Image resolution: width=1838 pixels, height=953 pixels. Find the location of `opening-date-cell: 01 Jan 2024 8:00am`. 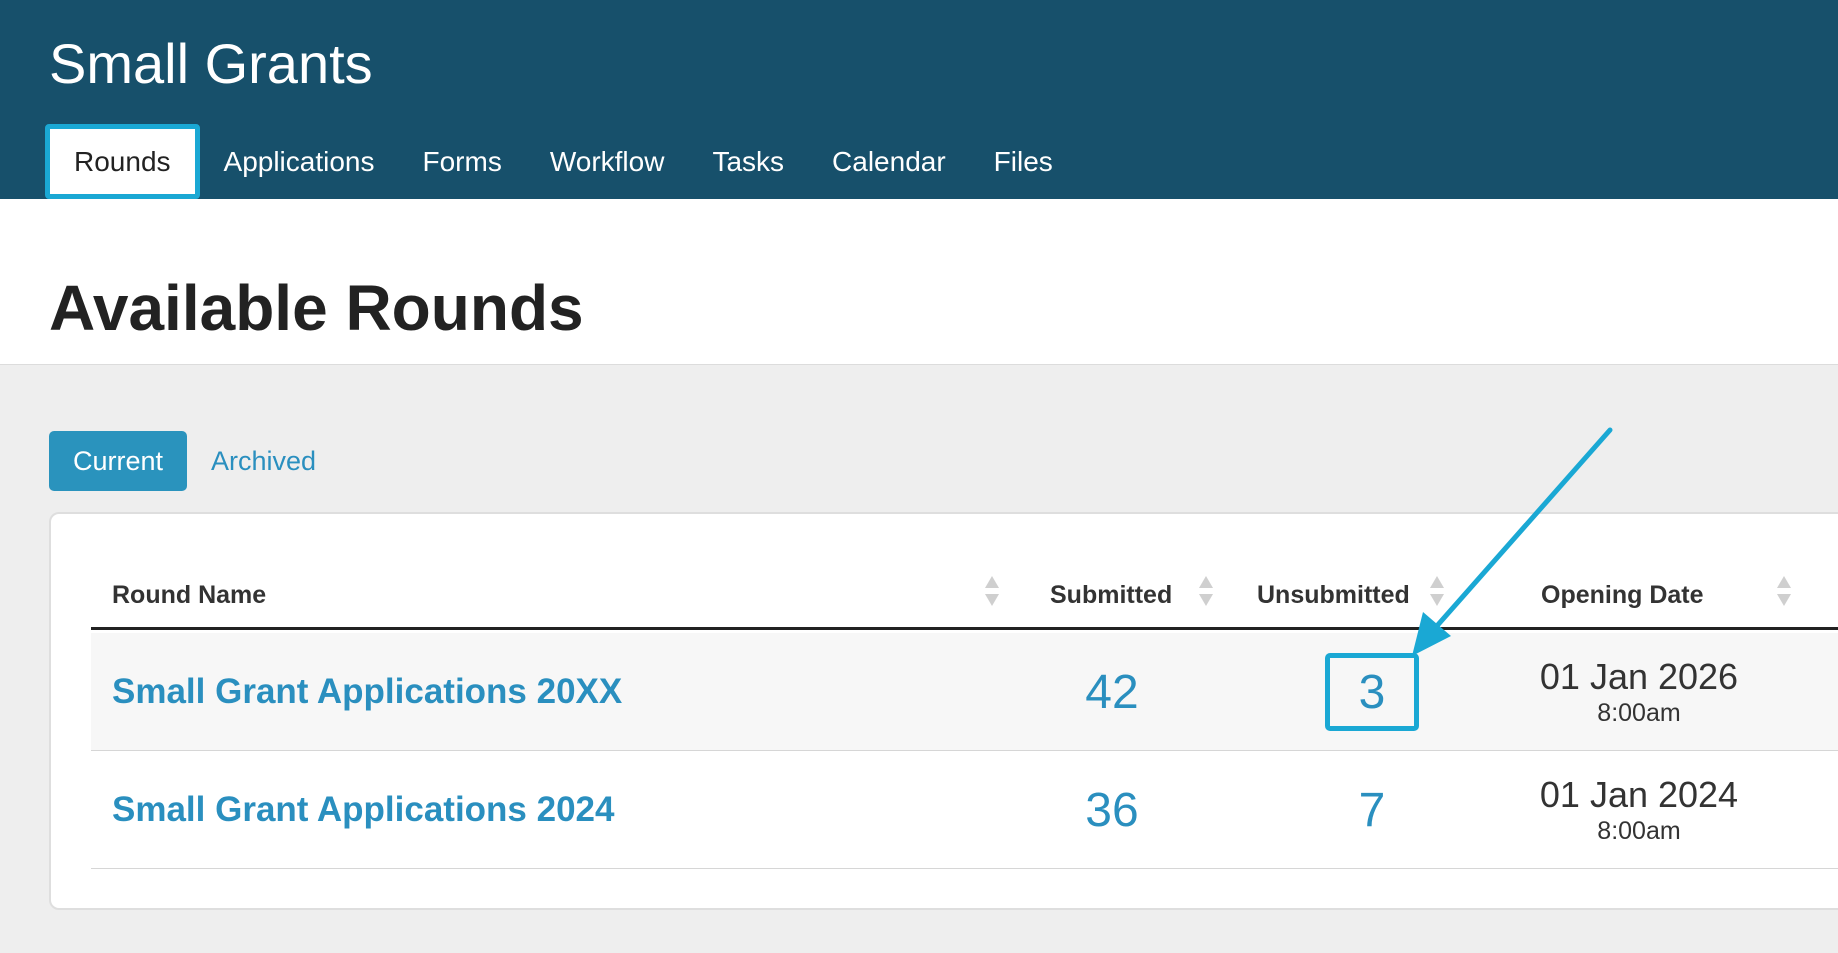

opening-date-cell: 01 Jan 2024 8:00am is located at coordinates (1639, 810).